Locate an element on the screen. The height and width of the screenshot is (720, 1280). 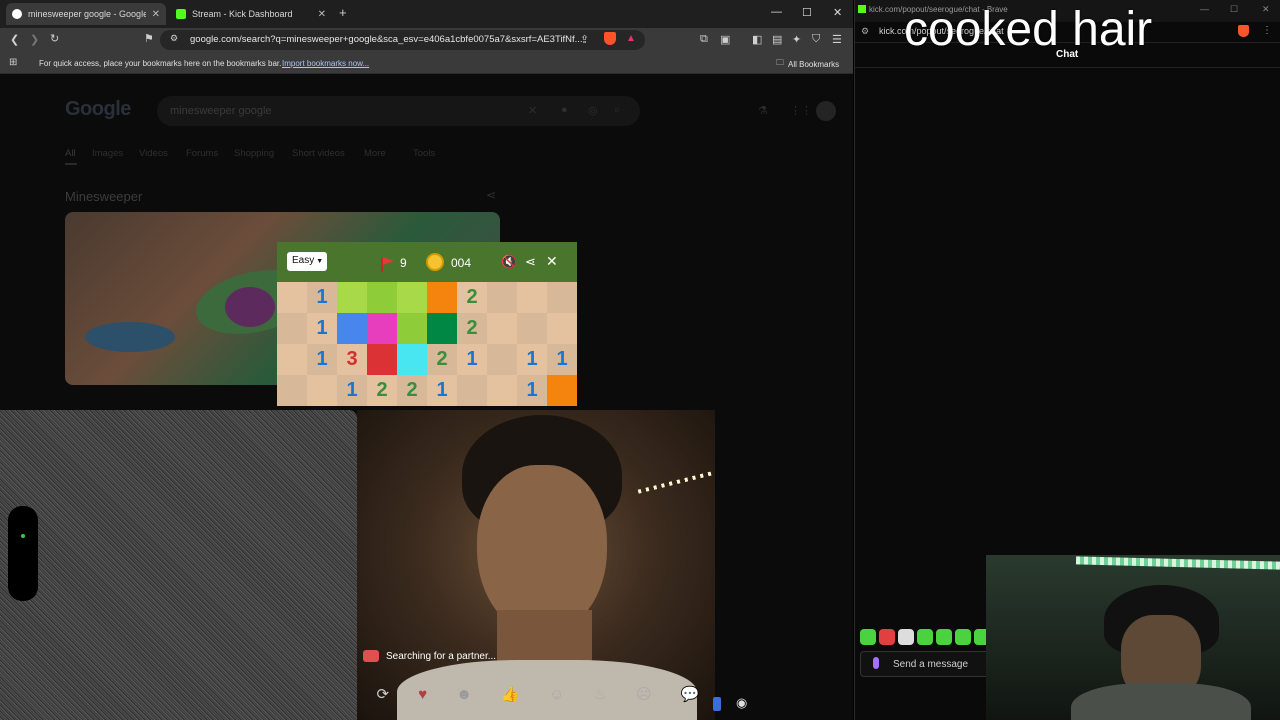
reload-icon: ↻ is located at coordinates (54, 38).